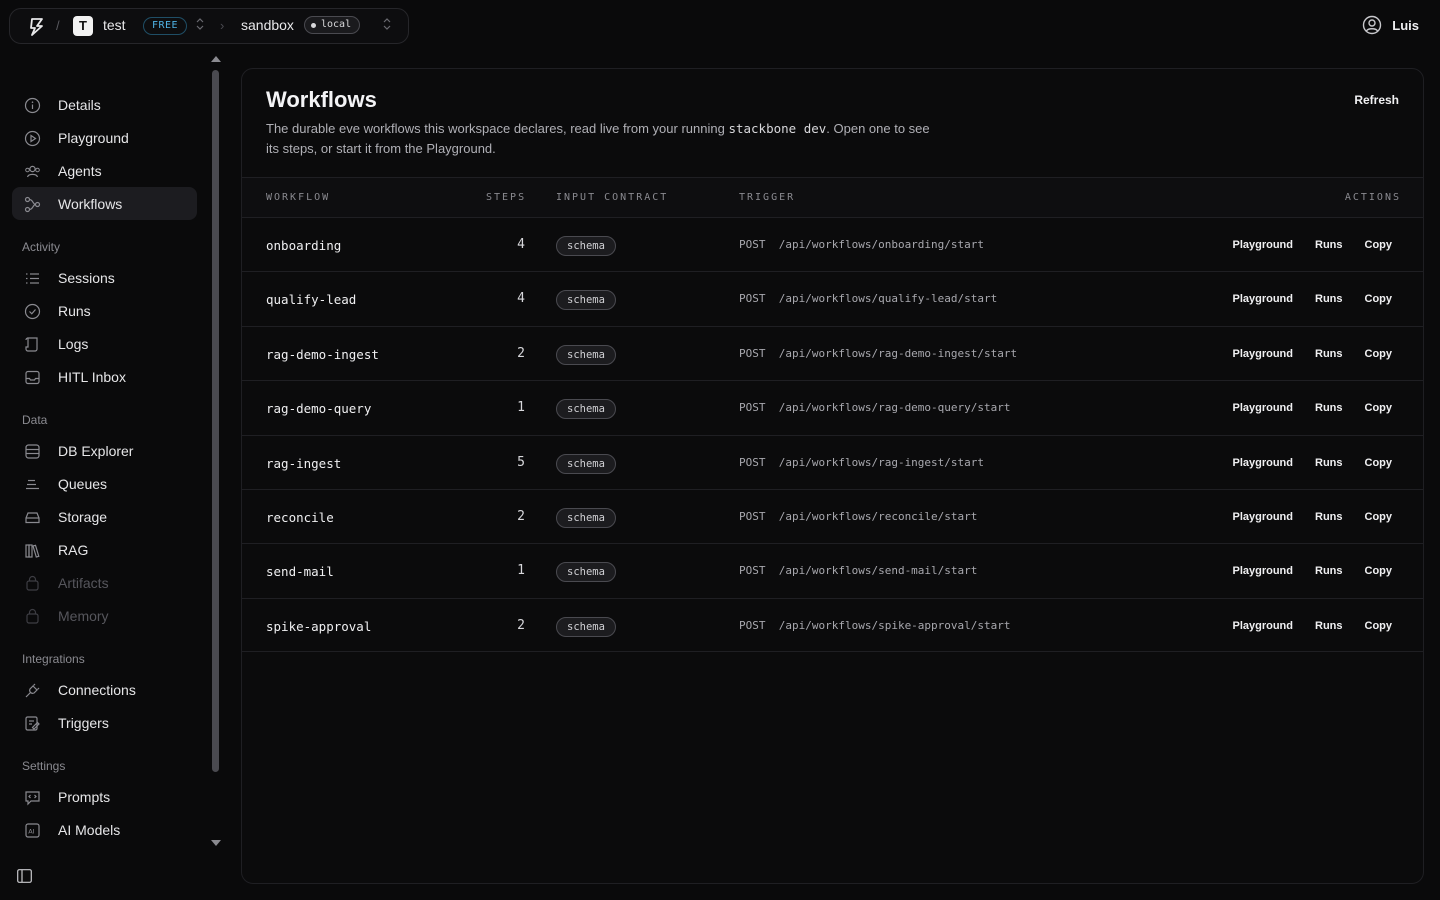  What do you see at coordinates (104, 483) in the screenshot?
I see `sidebar-item-queues: Queues` at bounding box center [104, 483].